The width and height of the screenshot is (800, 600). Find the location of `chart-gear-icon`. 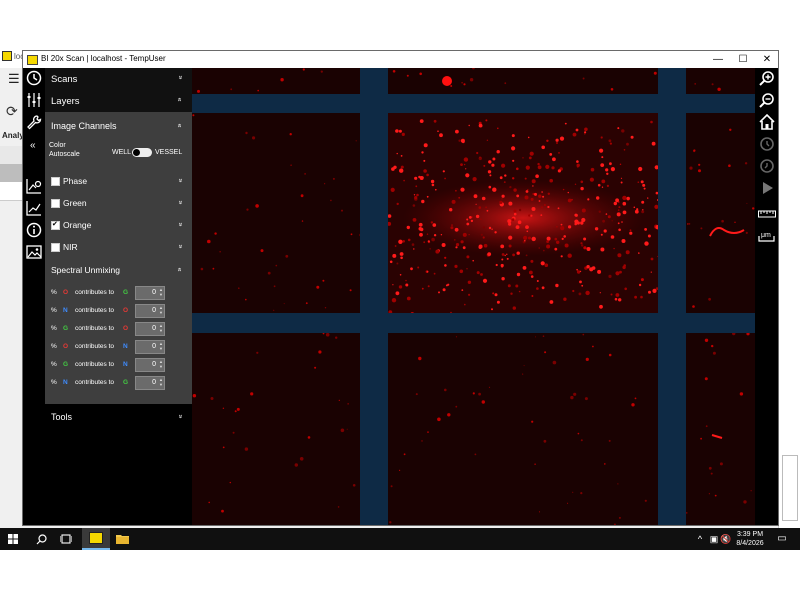

chart-gear-icon is located at coordinates (34, 187).